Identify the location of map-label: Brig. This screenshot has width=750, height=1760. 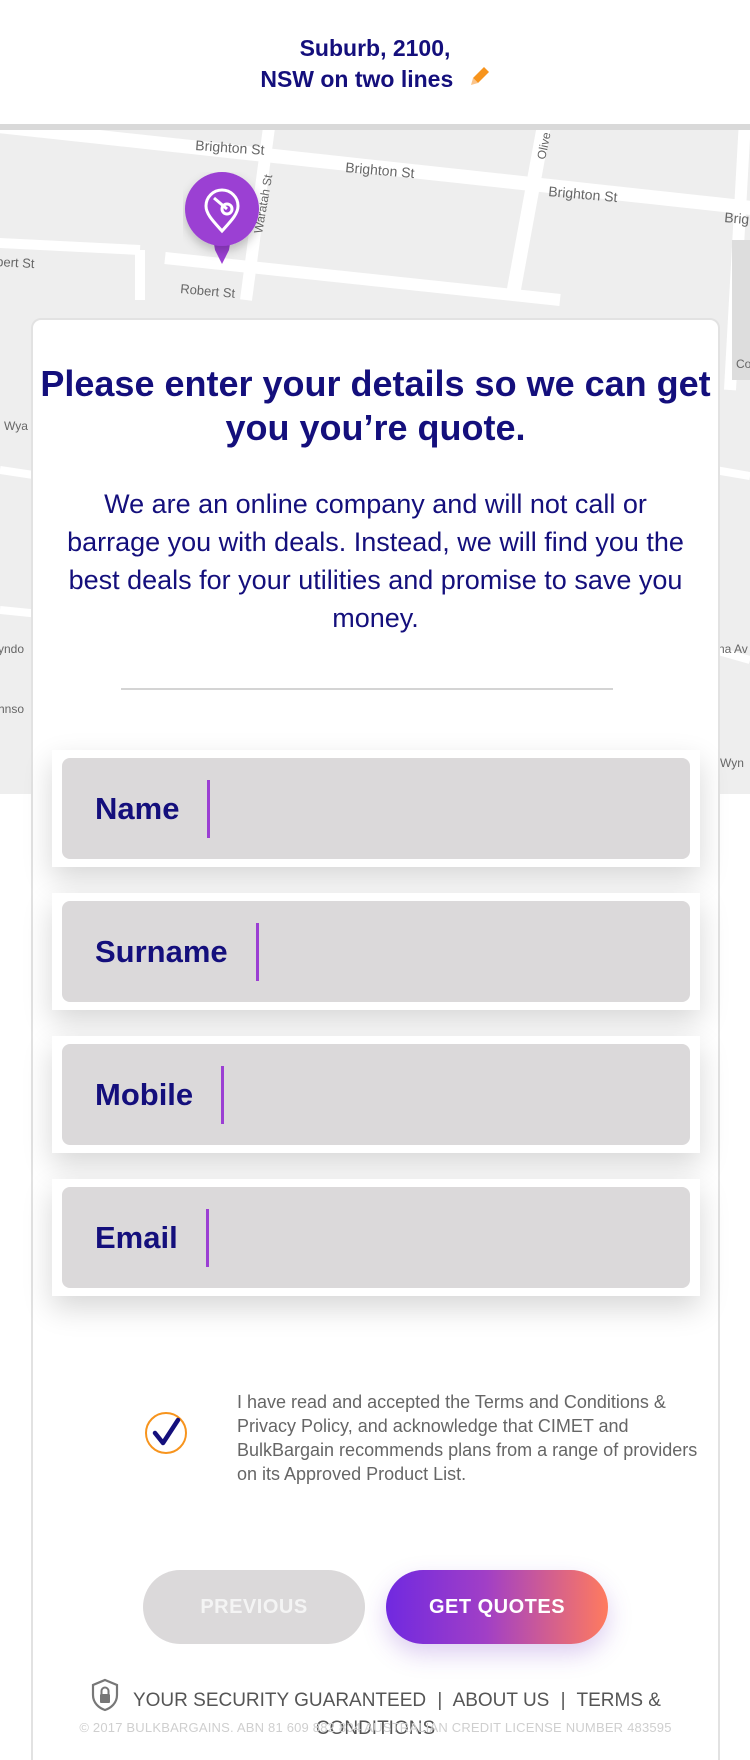
(737, 218).